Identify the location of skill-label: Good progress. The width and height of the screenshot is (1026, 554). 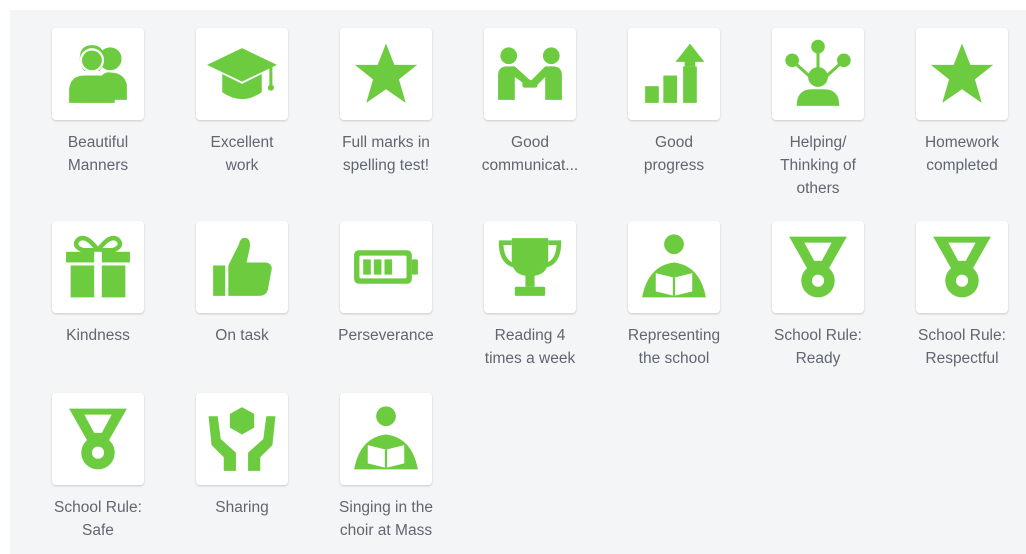
(674, 154).